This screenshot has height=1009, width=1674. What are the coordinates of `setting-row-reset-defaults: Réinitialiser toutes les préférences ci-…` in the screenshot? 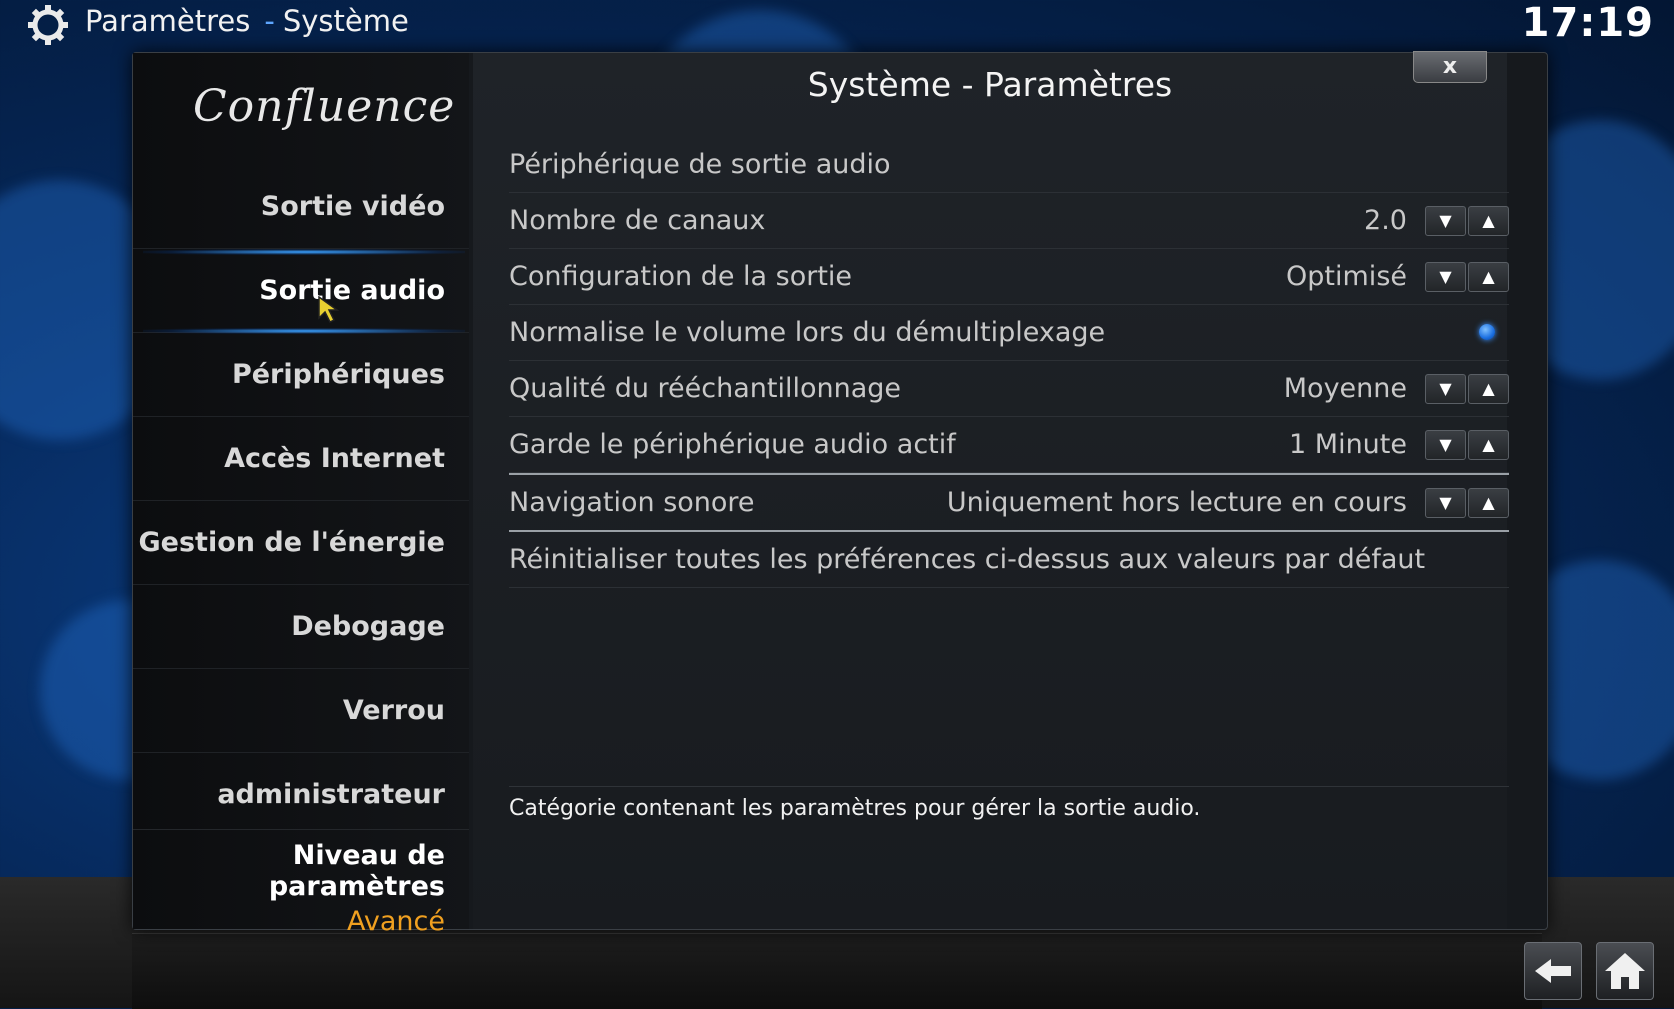 It's located at (1009, 560).